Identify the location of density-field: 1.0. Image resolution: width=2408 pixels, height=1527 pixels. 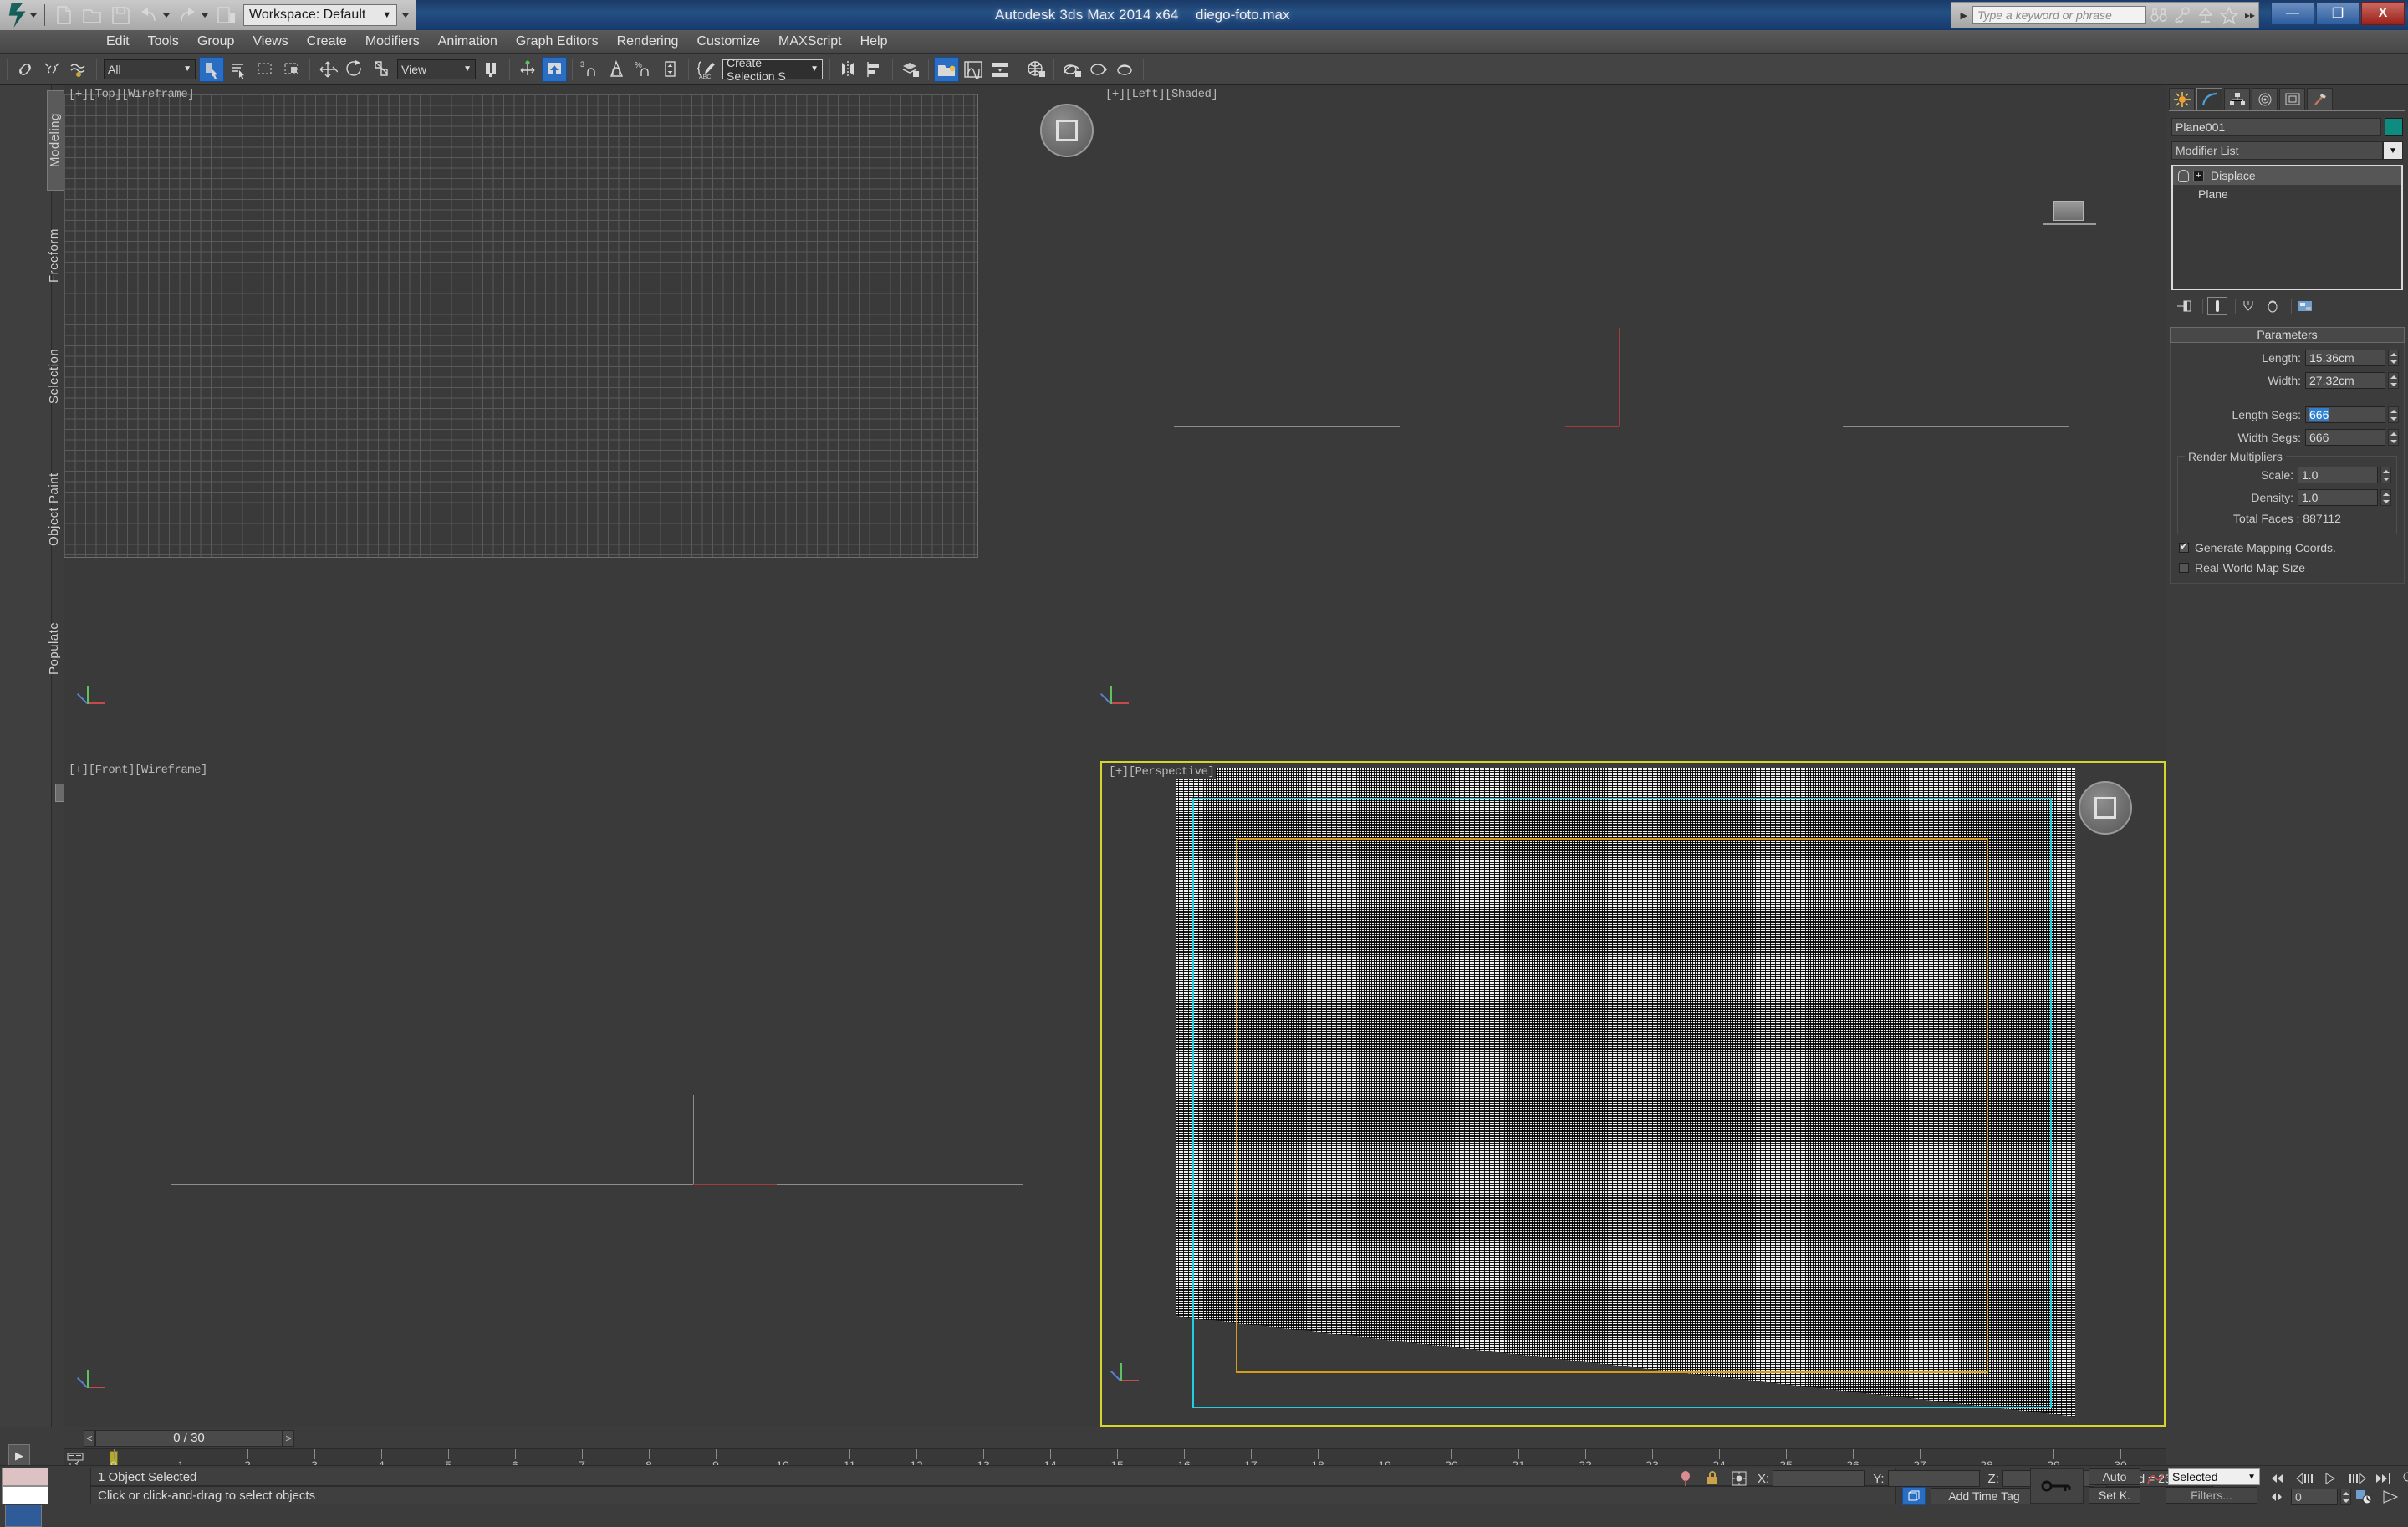
(2338, 498).